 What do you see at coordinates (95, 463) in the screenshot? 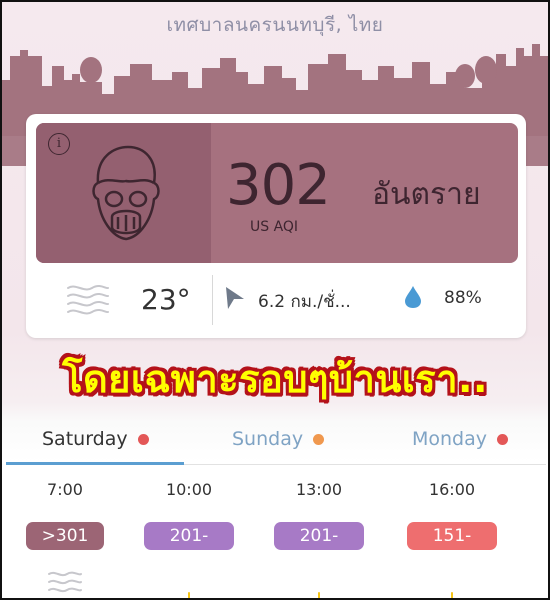
I see `active-tab-indicator` at bounding box center [95, 463].